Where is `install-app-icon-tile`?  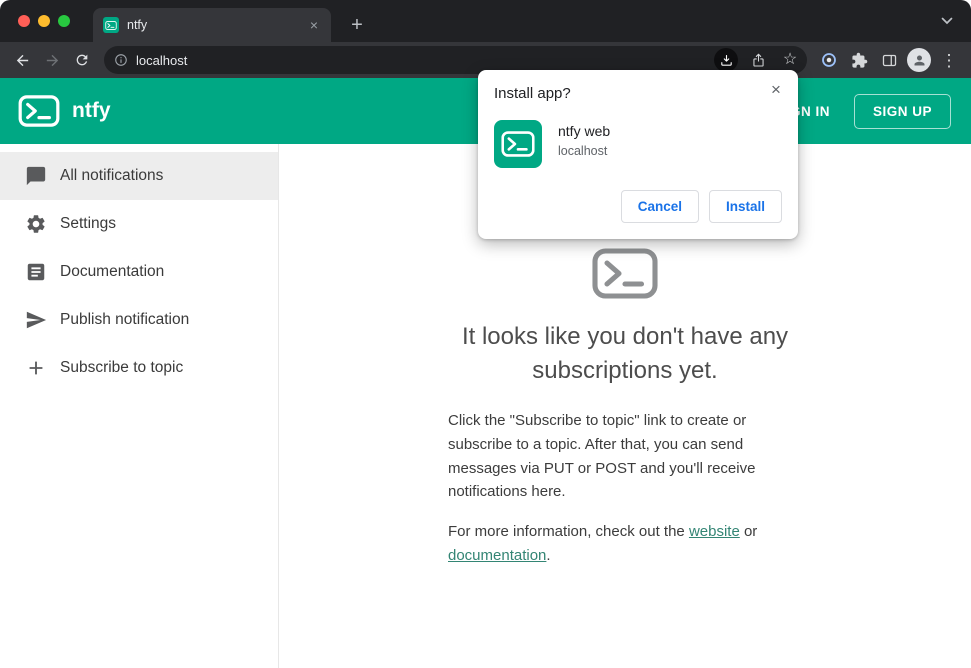
install-app-icon-tile is located at coordinates (518, 144).